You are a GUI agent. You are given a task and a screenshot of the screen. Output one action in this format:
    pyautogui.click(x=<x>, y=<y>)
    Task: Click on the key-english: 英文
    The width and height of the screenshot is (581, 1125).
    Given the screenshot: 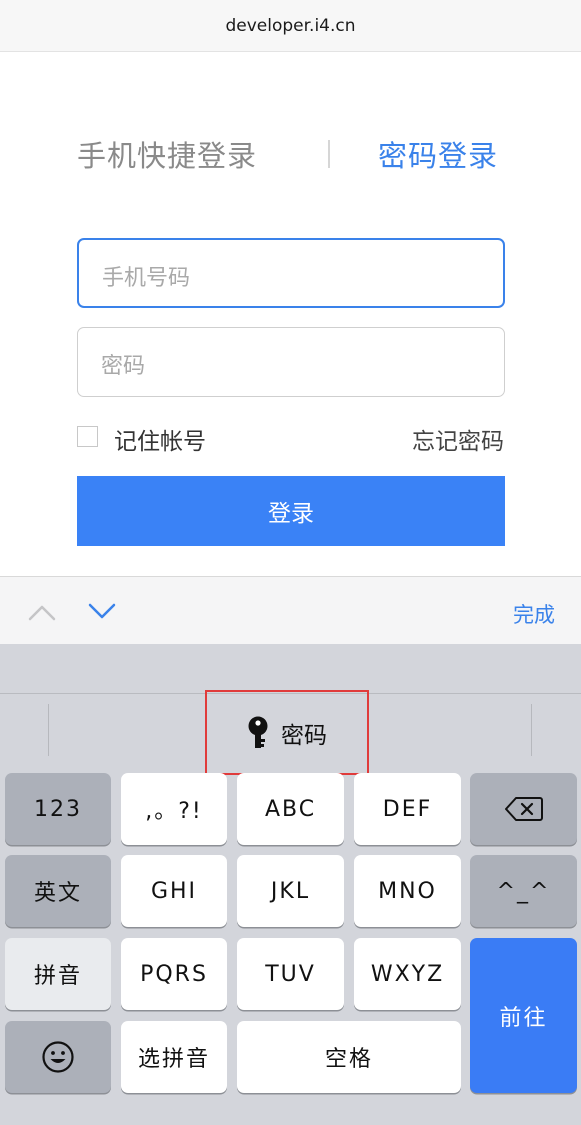 What is the action you would take?
    pyautogui.click(x=58, y=891)
    